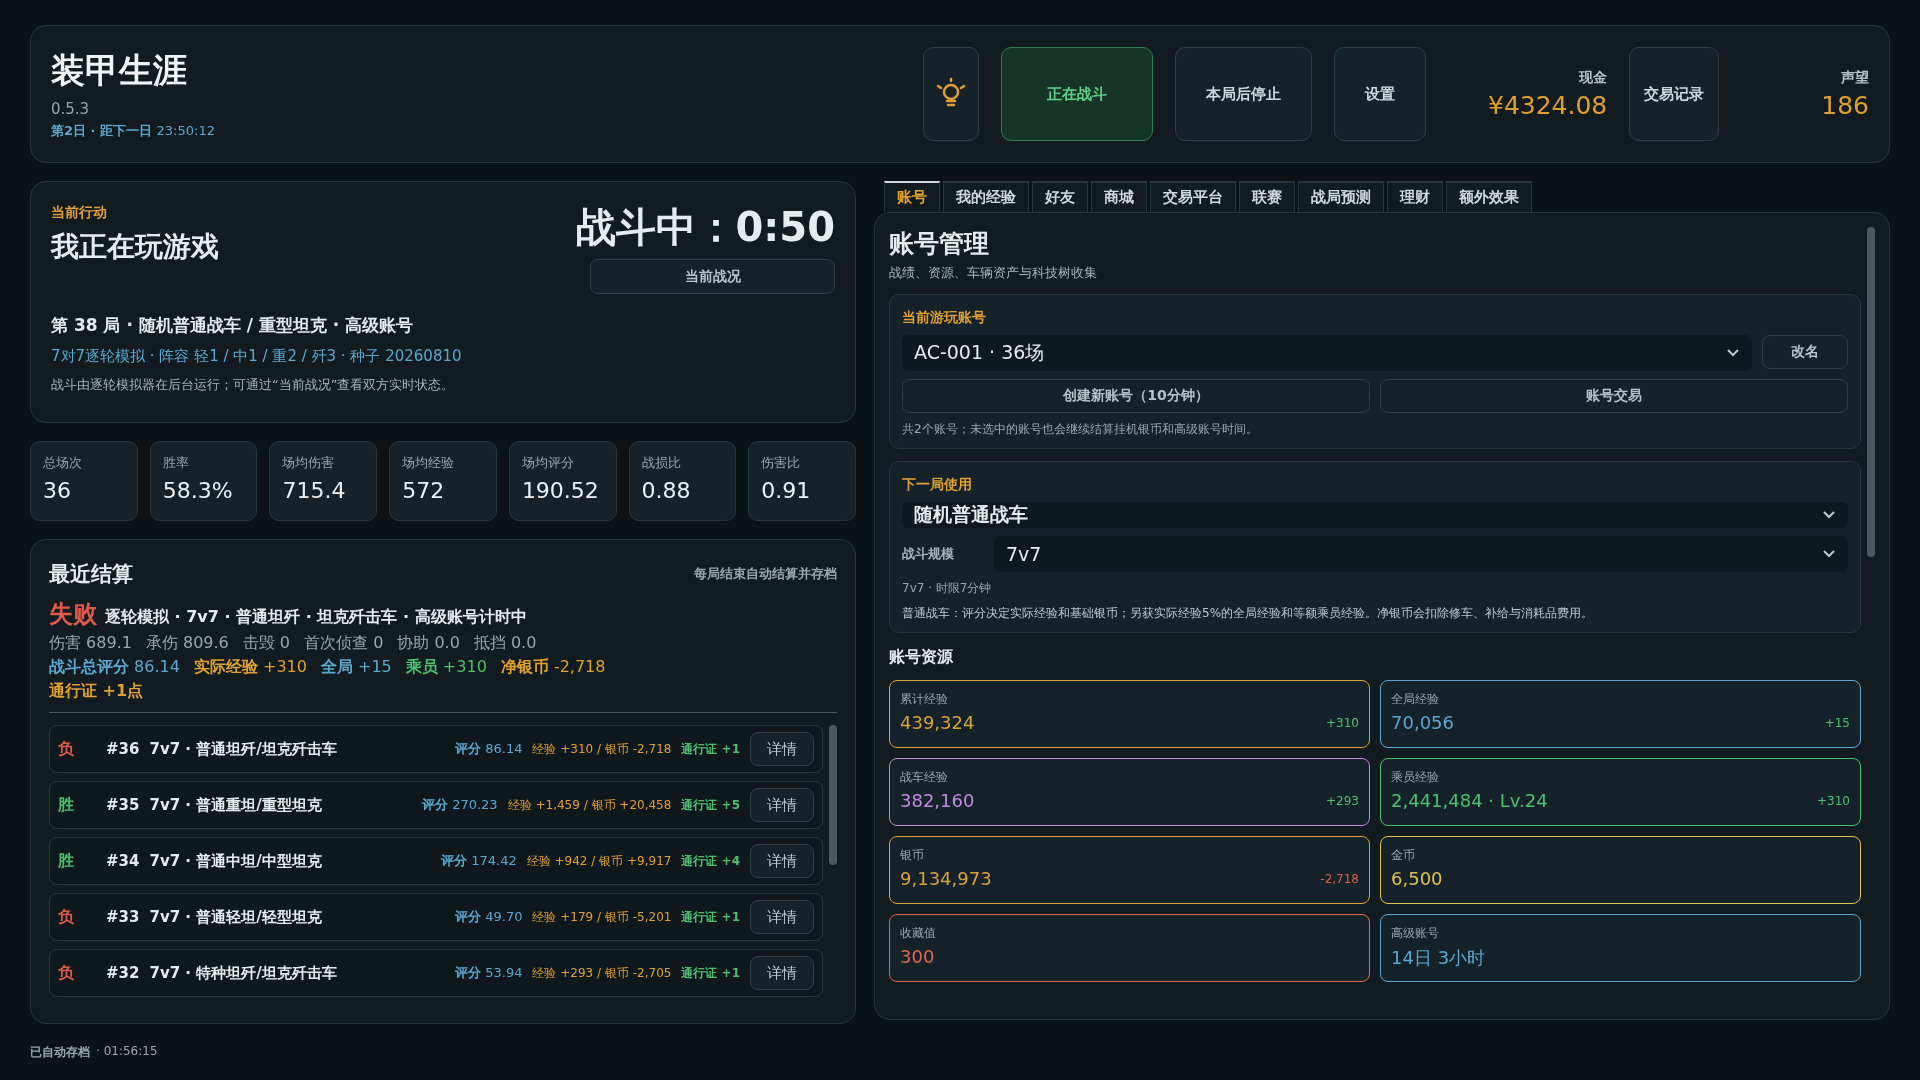 The height and width of the screenshot is (1080, 1920). What do you see at coordinates (243, 973) in the screenshot?
I see `match-title: 7v7 · 特种坦歼/坦克歼击车` at bounding box center [243, 973].